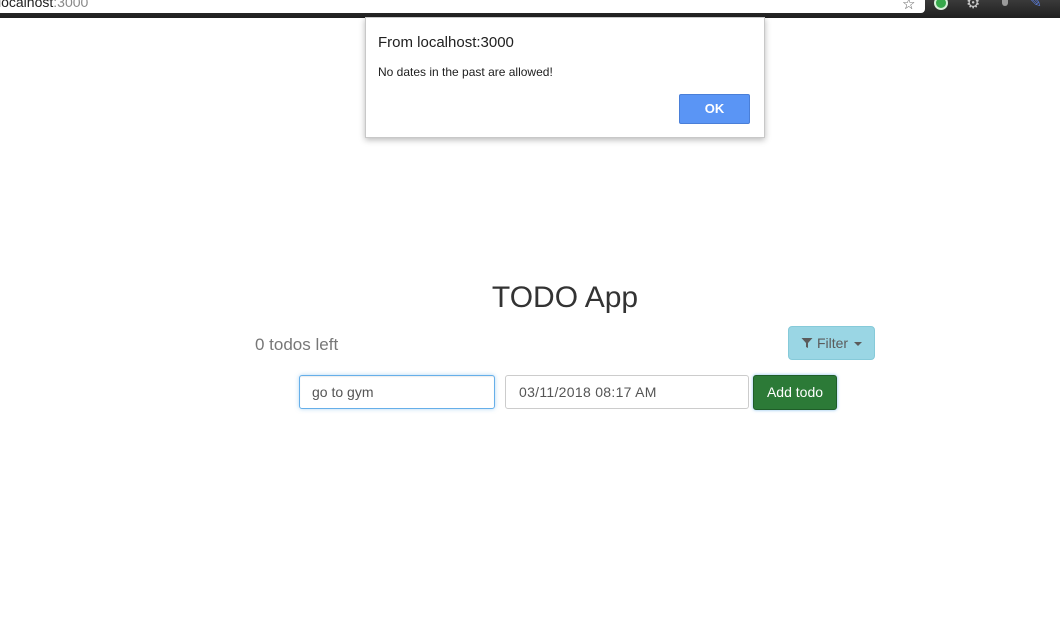  I want to click on ok-button: OK, so click(714, 109).